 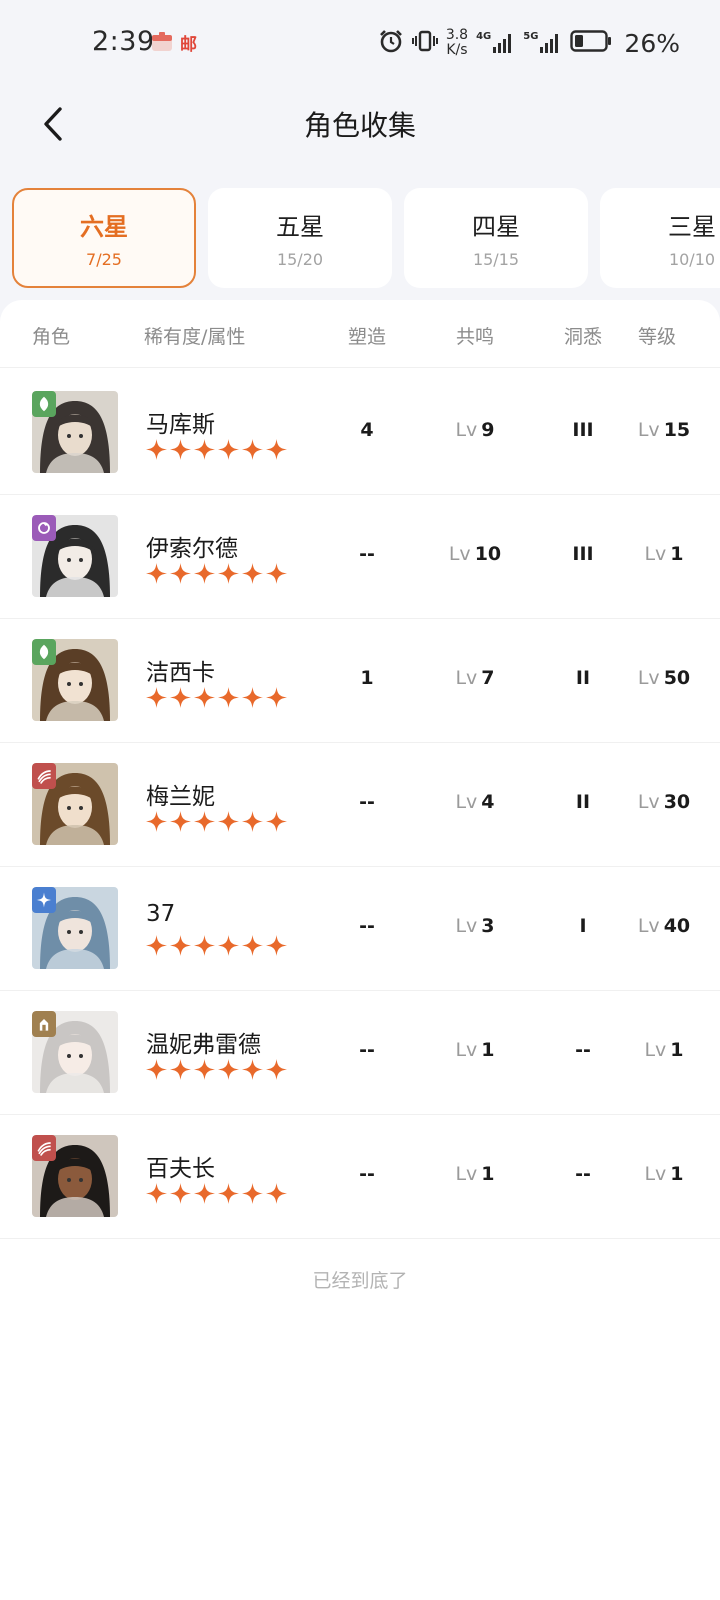 I want to click on rarity-tabs: 六星 7/25 五星 15/20 四星 15/15 三星 10/10, so click(x=366, y=238).